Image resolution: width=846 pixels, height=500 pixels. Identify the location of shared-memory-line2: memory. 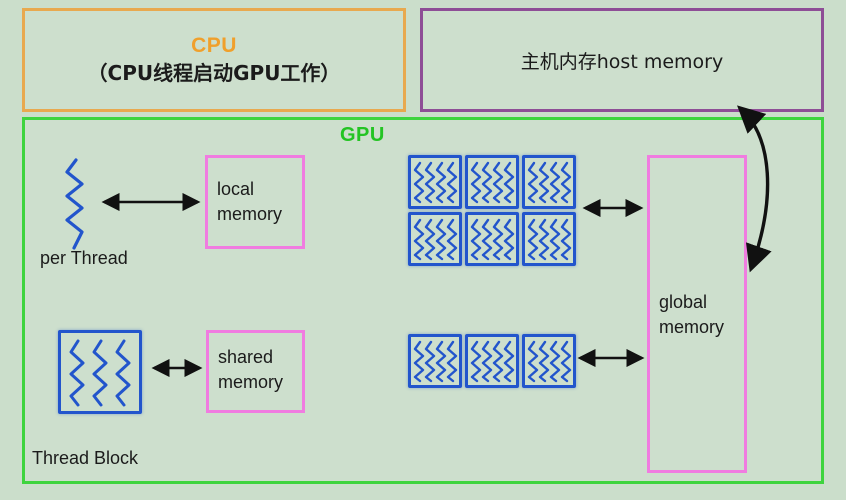
(251, 382).